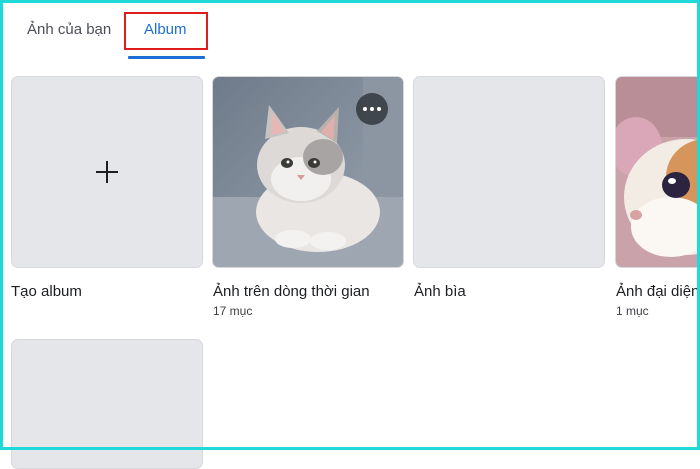  I want to click on album-options-button, so click(372, 109).